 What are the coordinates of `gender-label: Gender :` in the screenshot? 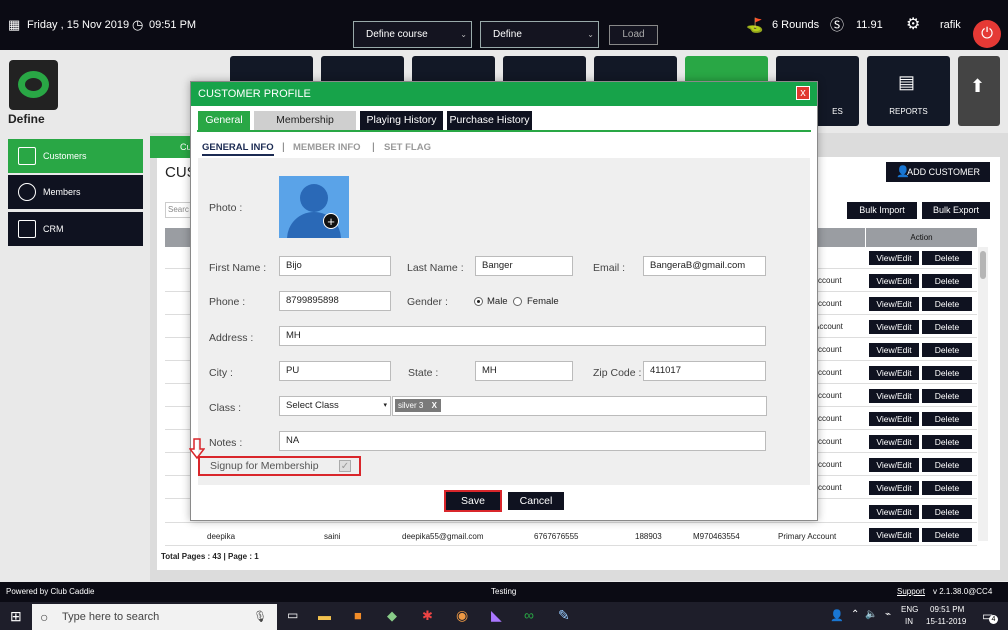 It's located at (427, 302).